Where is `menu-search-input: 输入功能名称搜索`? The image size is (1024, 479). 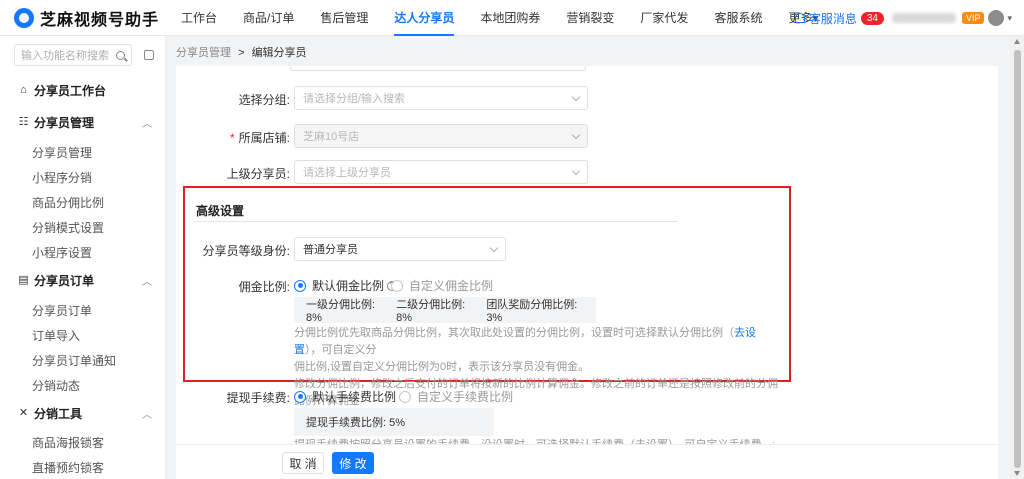 menu-search-input: 输入功能名称搜索 is located at coordinates (73, 55).